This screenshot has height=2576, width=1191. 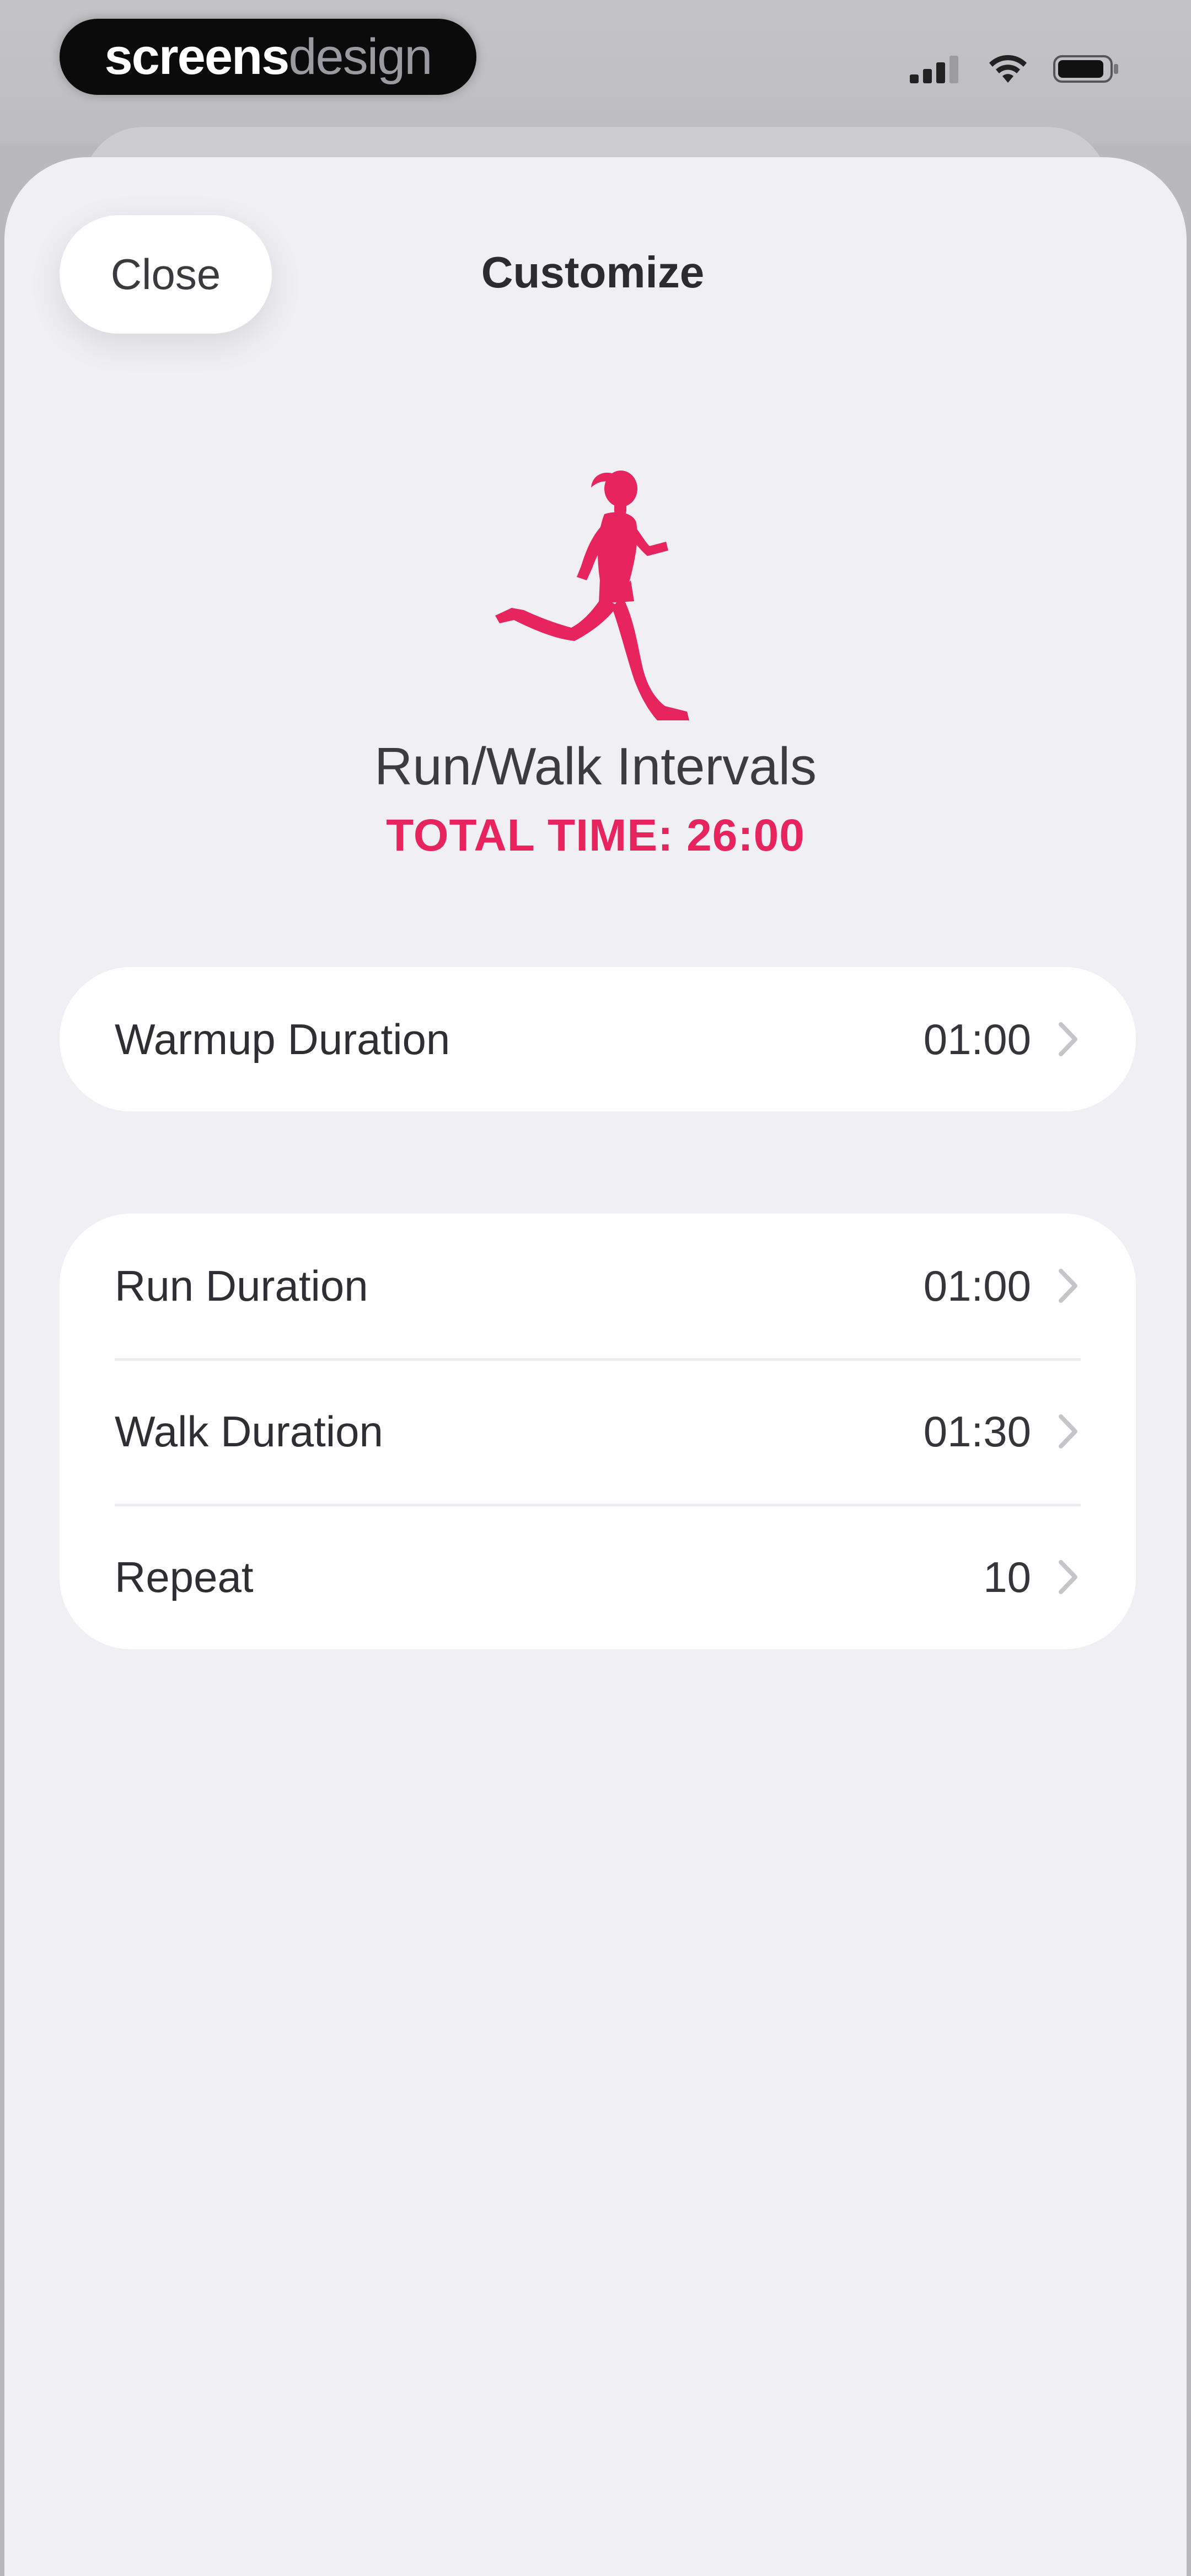 What do you see at coordinates (1007, 1576) in the screenshot?
I see `repeat-value: 10` at bounding box center [1007, 1576].